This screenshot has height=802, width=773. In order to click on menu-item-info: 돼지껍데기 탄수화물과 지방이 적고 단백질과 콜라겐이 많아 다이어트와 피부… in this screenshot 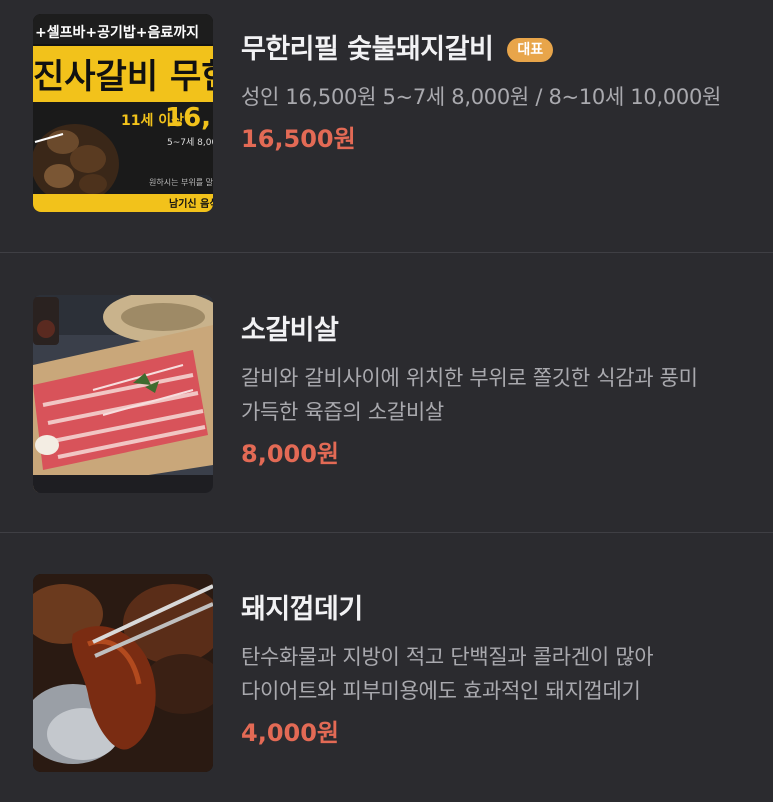, I will do `click(491, 661)`.